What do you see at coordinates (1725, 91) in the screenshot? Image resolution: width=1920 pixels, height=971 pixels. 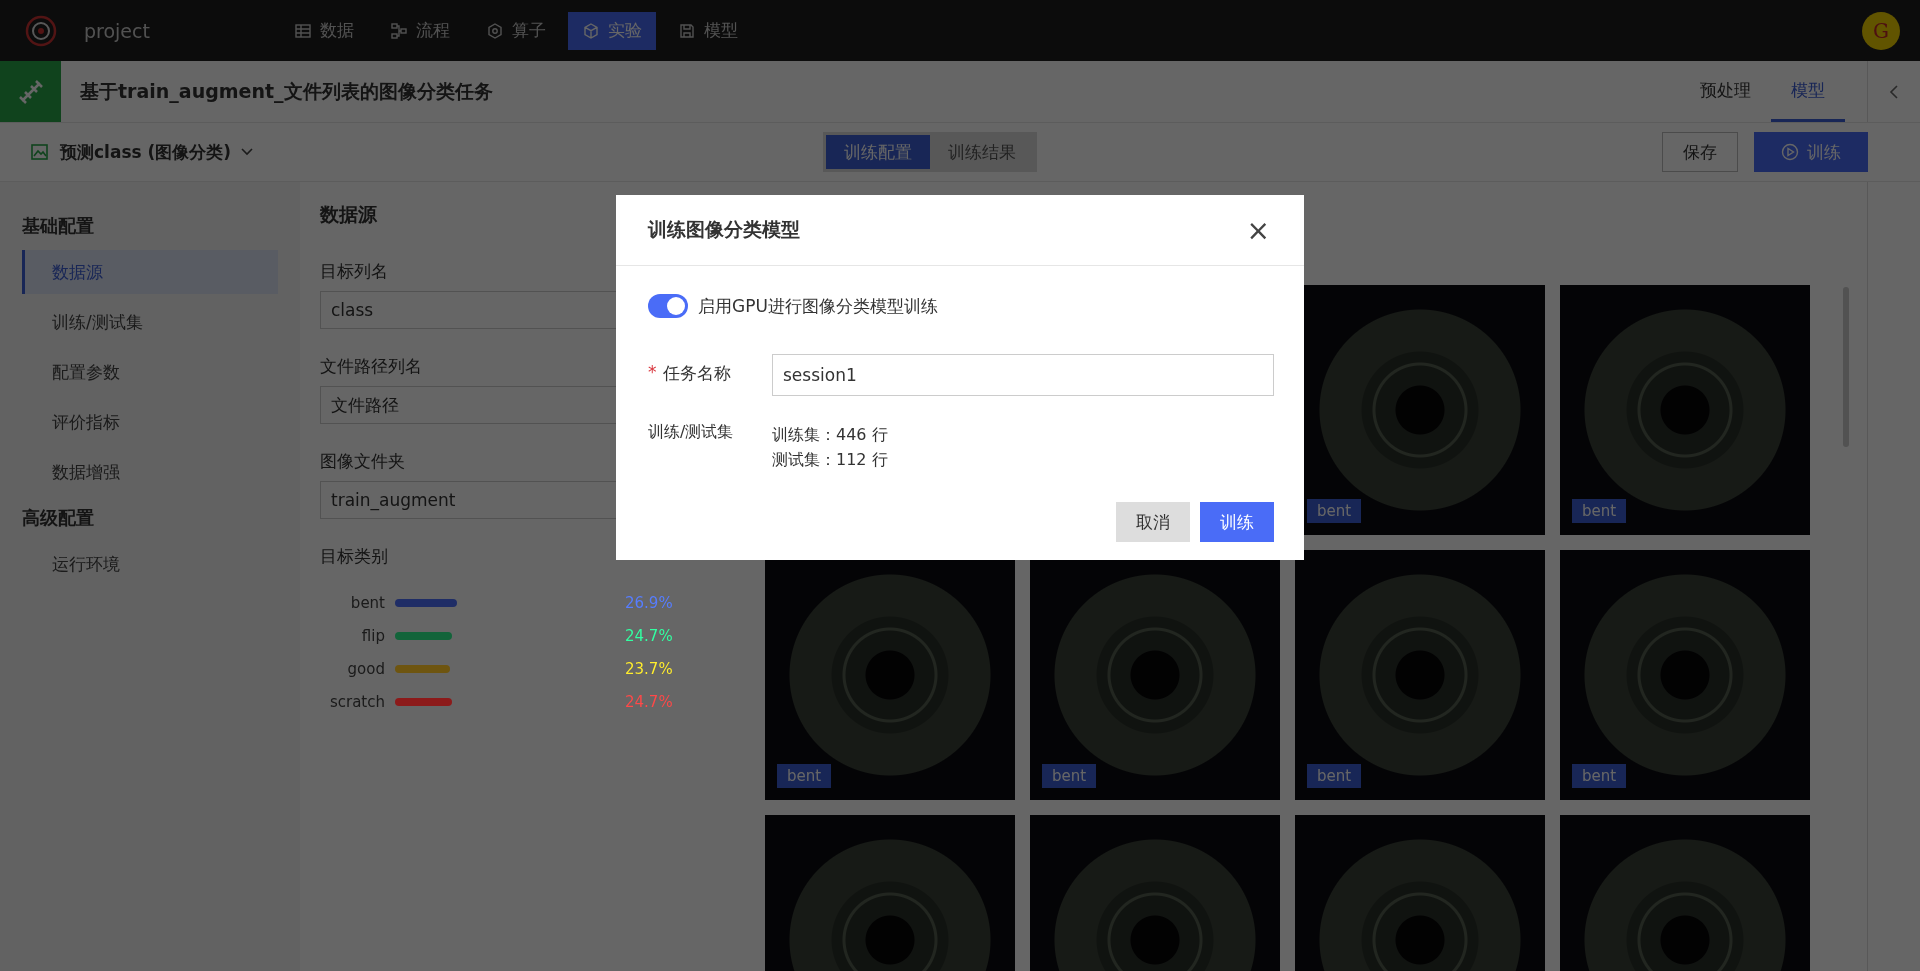 I see `tab: 预处理` at bounding box center [1725, 91].